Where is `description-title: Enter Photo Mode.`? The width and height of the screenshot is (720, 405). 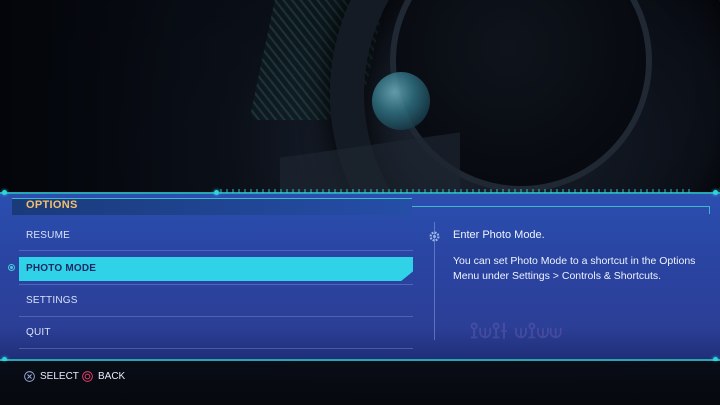
description-title: Enter Photo Mode. is located at coordinates (499, 235).